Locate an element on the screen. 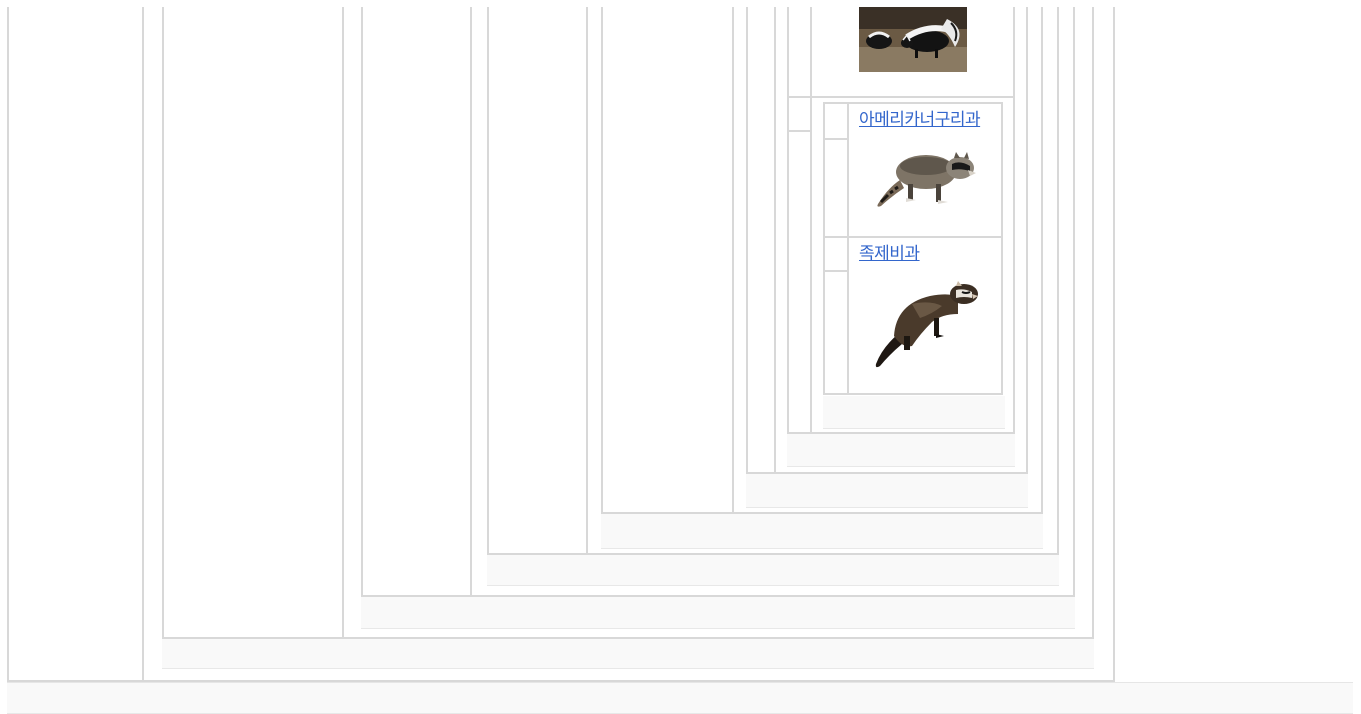 This screenshot has width=1361, height=714. page-footer-bar is located at coordinates (680, 698).